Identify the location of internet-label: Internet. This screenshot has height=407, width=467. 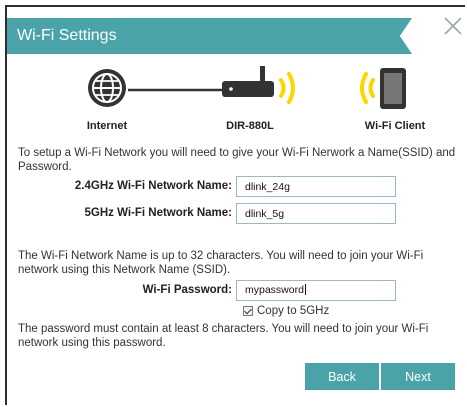
(107, 126).